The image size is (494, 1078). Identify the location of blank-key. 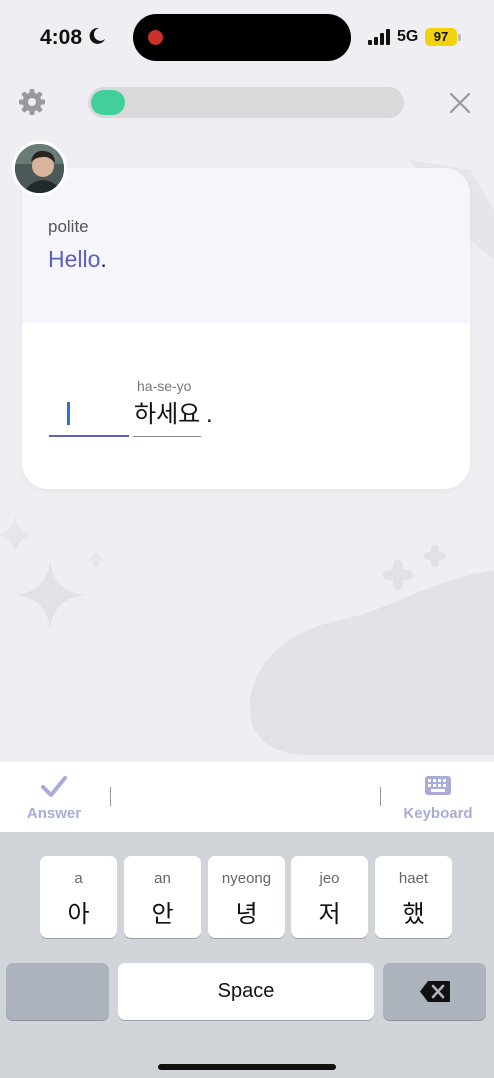
(57, 991).